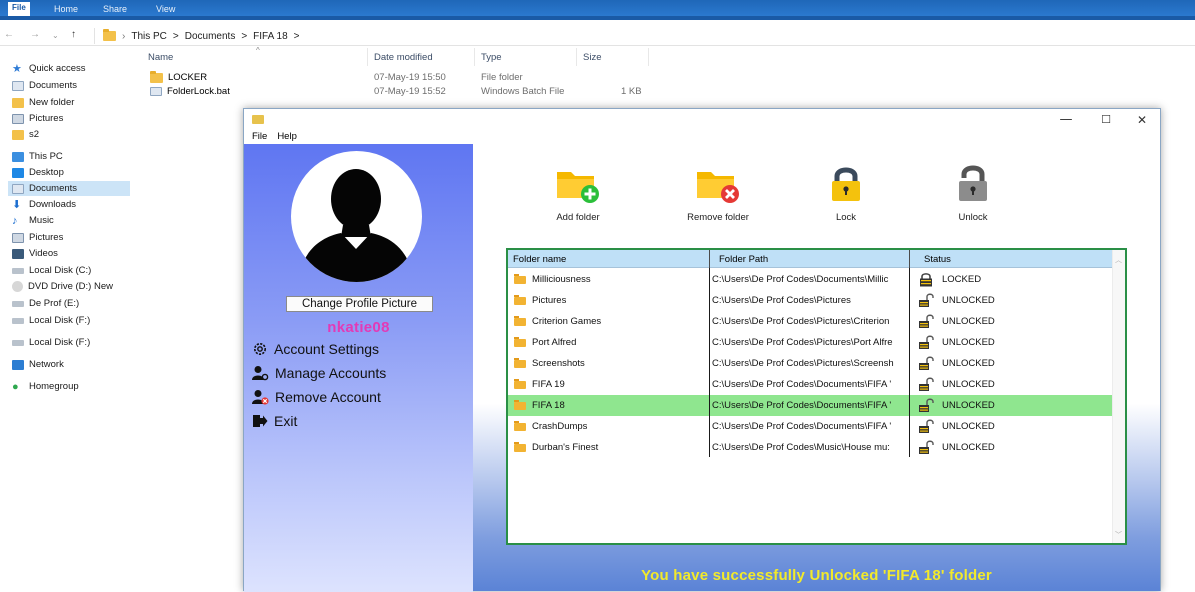 The image size is (1195, 592). Describe the element at coordinates (51, 342) in the screenshot. I see `nav-local-f-root: Local Disk (F:)` at that location.